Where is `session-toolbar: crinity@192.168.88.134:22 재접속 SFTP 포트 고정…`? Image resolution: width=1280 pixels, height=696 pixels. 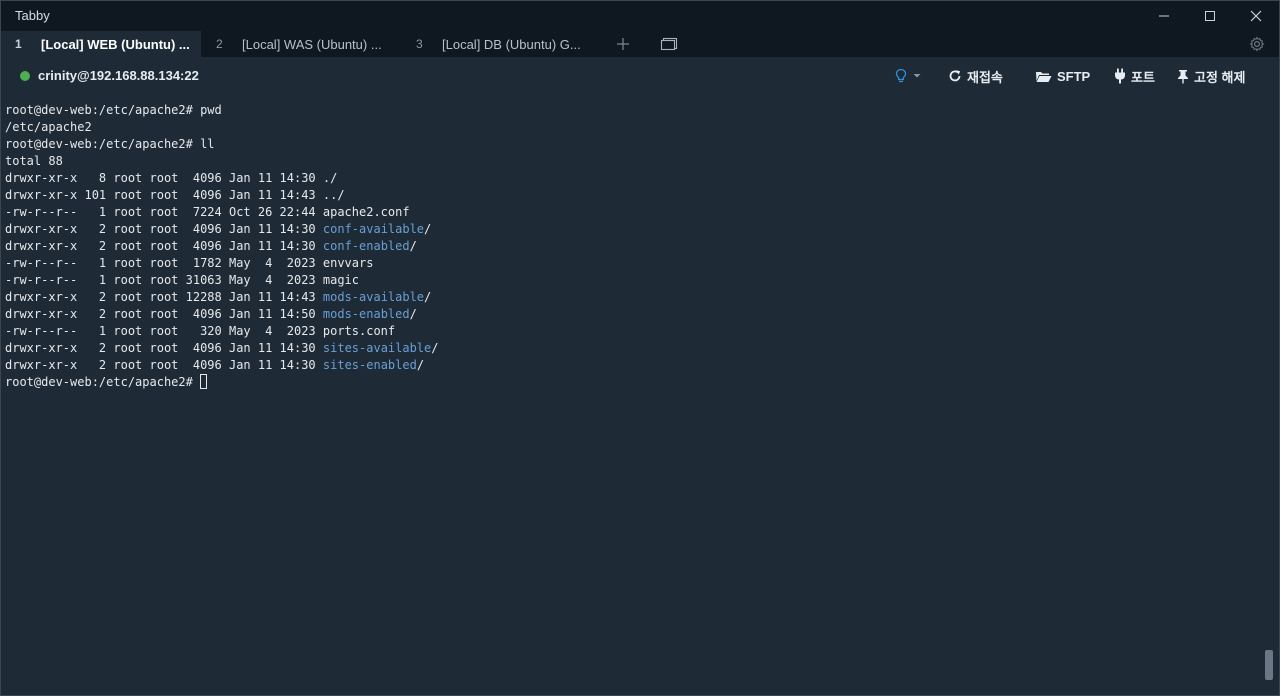 session-toolbar: crinity@192.168.88.134:22 재접속 SFTP 포트 고정… is located at coordinates (640, 76).